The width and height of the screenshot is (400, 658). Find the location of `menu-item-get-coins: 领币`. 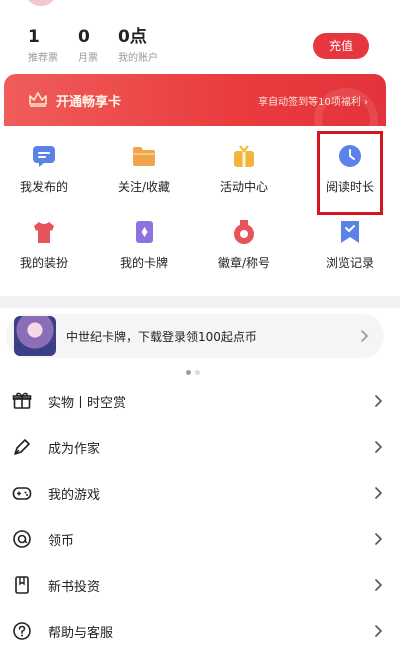

menu-item-get-coins: 领币 is located at coordinates (200, 539).